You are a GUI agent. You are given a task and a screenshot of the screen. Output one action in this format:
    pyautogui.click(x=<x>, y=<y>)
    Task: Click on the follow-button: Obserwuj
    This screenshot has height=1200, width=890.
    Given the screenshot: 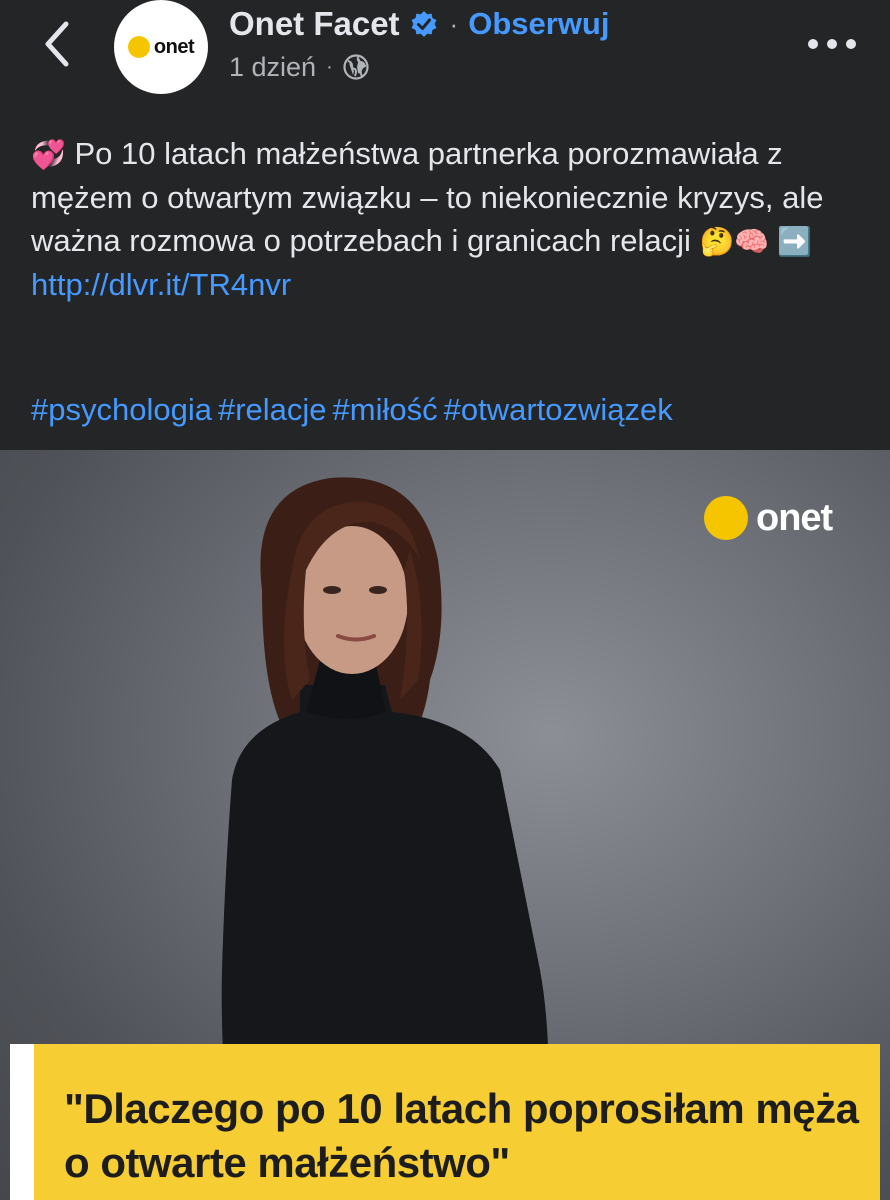 What is the action you would take?
    pyautogui.click(x=538, y=24)
    